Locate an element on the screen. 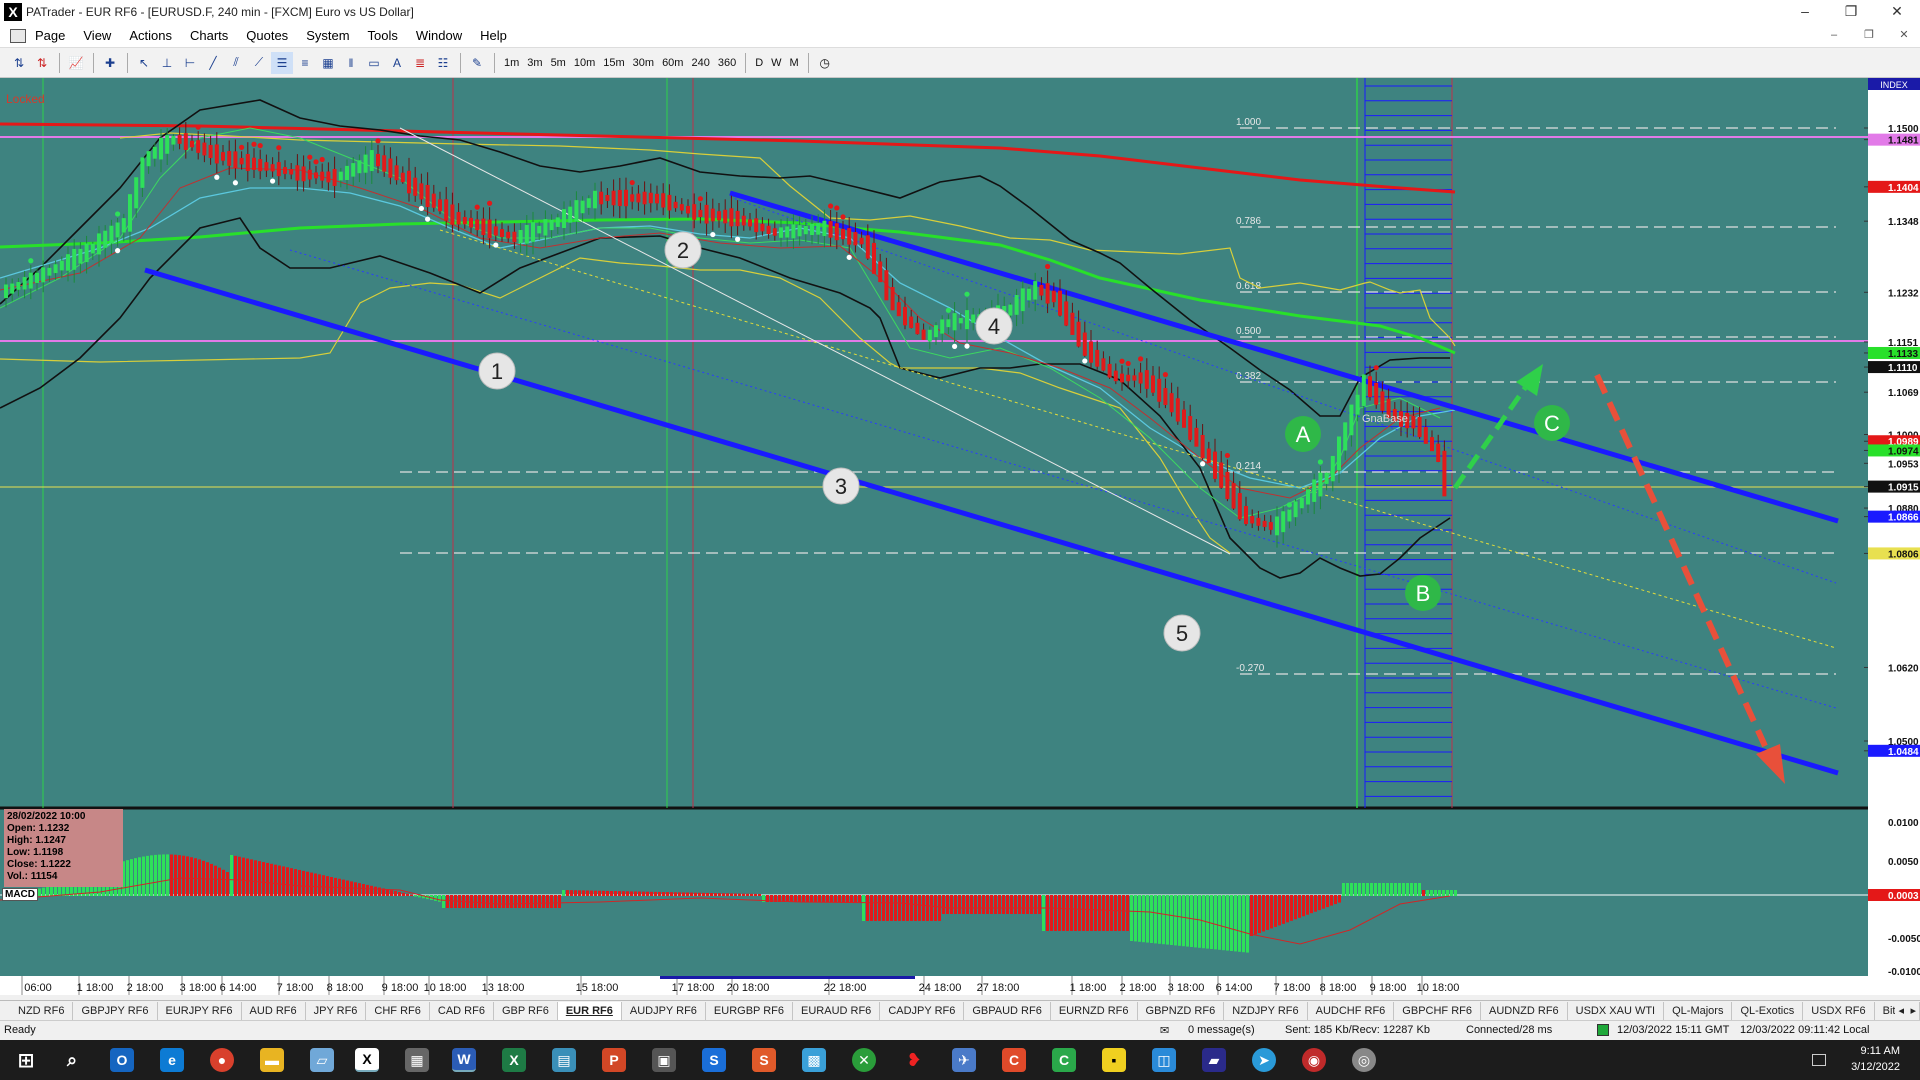 The height and width of the screenshot is (1080, 1920). menu-actions: Actions is located at coordinates (150, 35).